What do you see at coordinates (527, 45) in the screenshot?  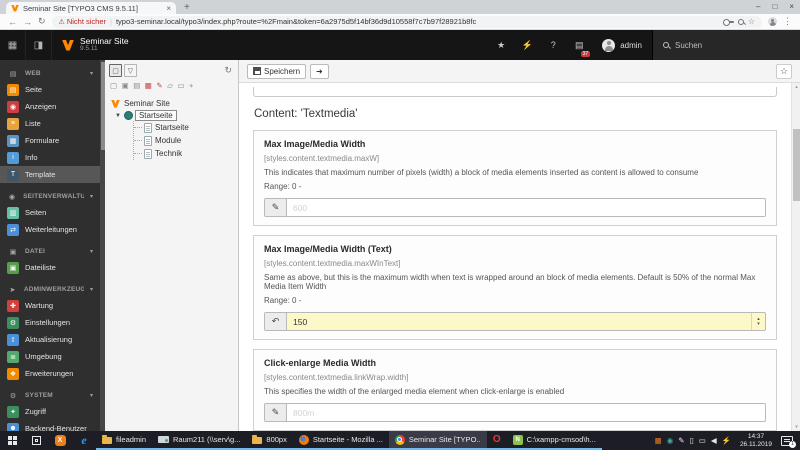 I see `clear-cache-icon: ⚡` at bounding box center [527, 45].